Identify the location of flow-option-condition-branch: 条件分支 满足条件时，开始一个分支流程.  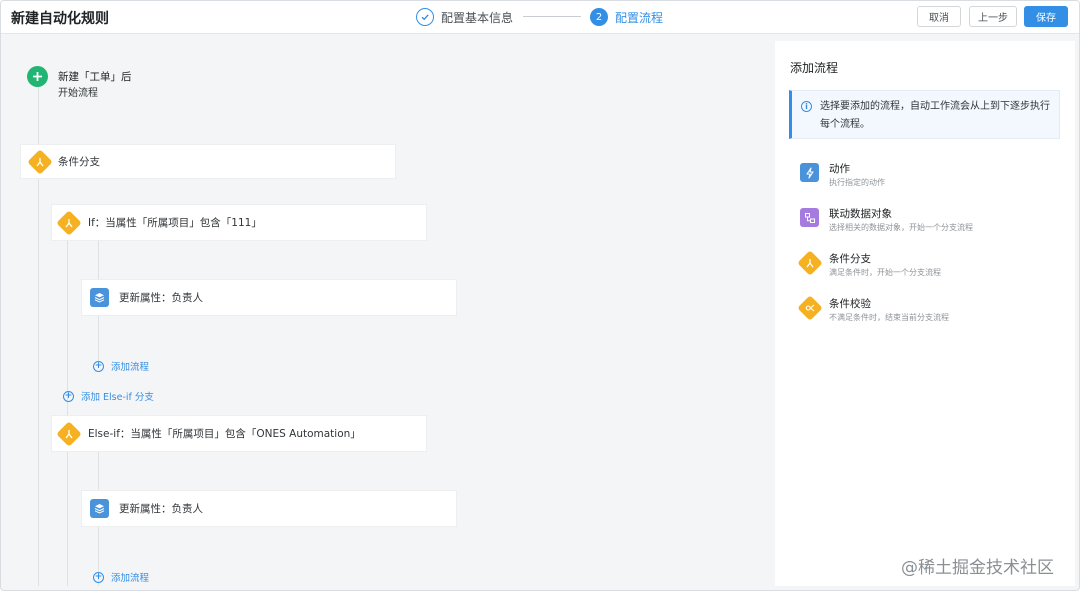
(921, 264).